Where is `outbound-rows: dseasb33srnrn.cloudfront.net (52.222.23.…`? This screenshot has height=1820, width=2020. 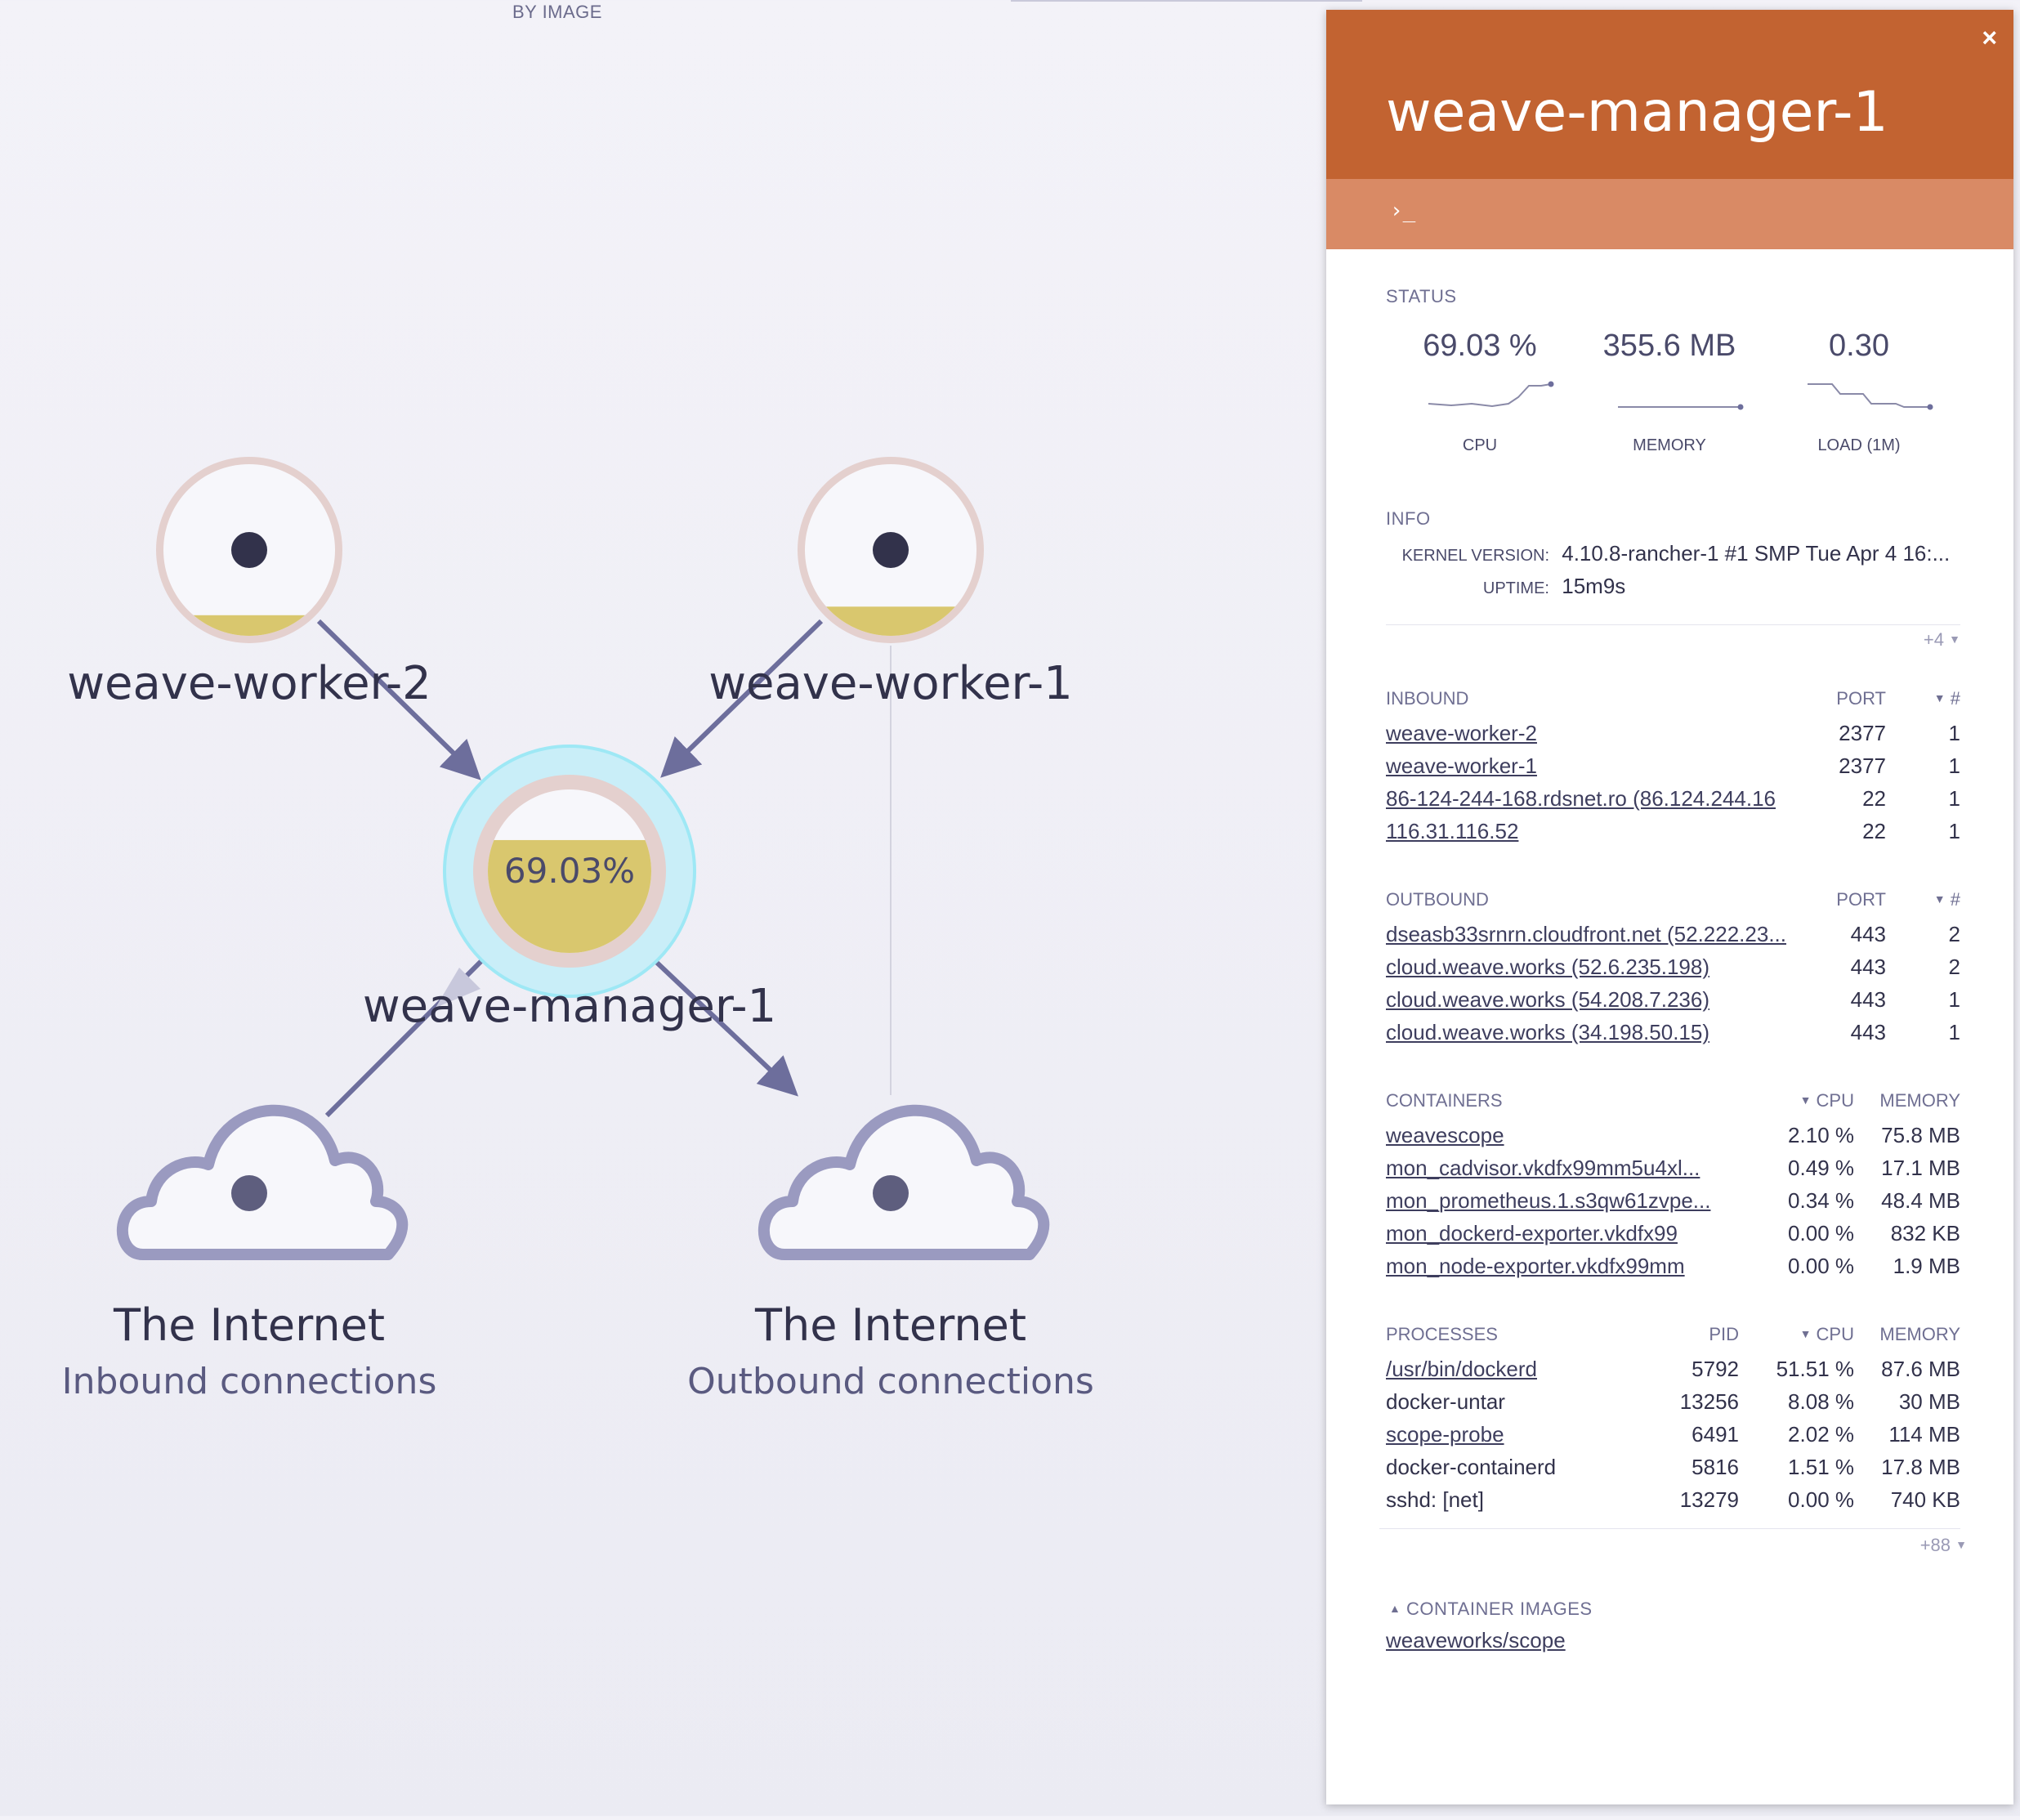 outbound-rows: dseasb33srnrn.cloudfront.net (52.222.23.… is located at coordinates (1673, 988).